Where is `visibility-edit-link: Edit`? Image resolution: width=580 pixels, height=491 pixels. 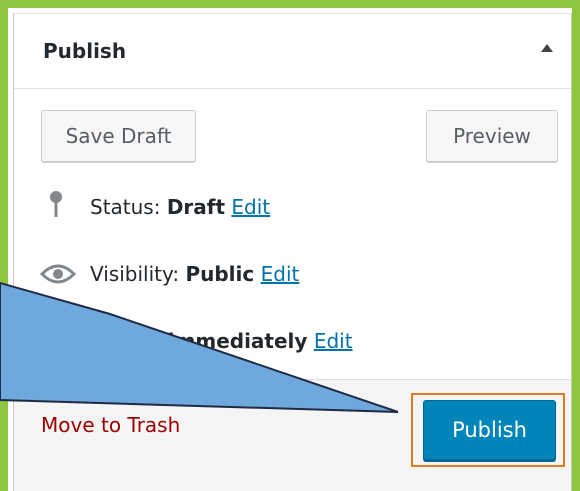
visibility-edit-link: Edit is located at coordinates (280, 274).